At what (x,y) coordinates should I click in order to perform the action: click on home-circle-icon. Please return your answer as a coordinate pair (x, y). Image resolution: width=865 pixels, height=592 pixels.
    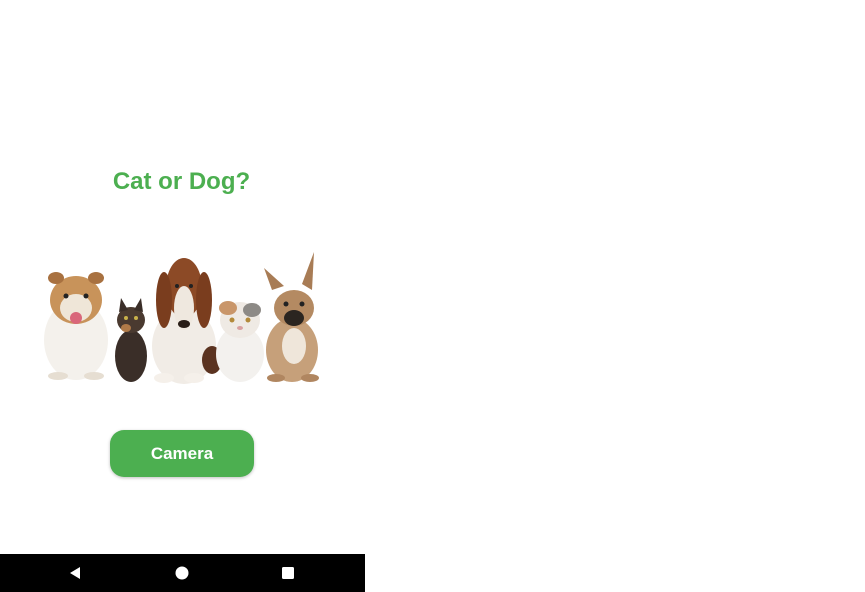
    Looking at the image, I should click on (182, 573).